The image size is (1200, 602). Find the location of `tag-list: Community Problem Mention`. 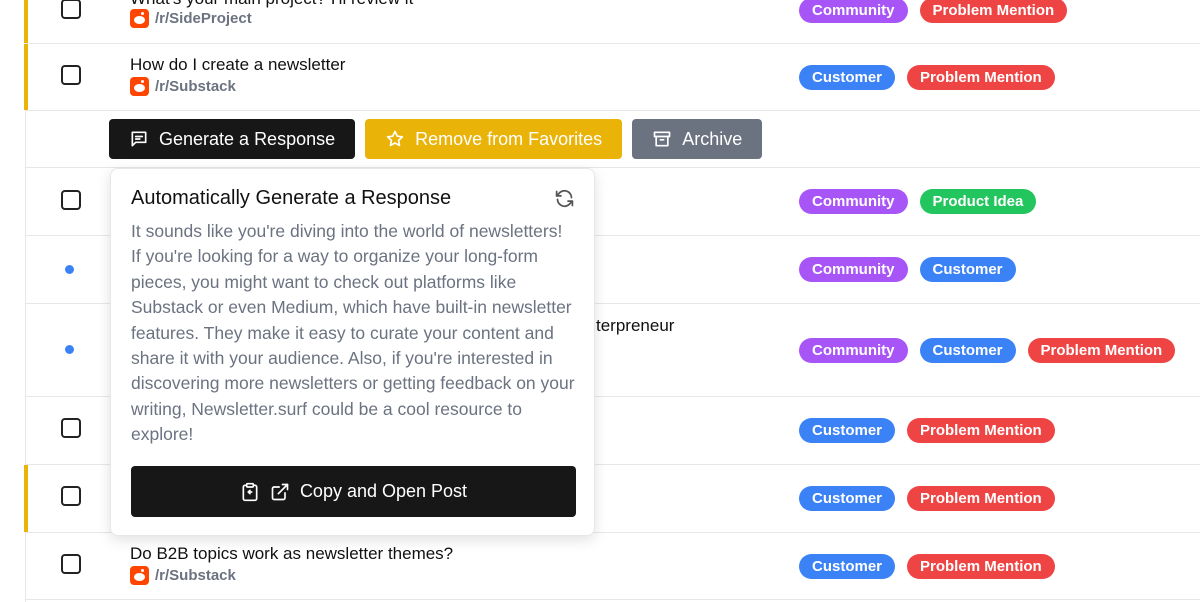

tag-list: Community Problem Mention is located at coordinates (933, 11).